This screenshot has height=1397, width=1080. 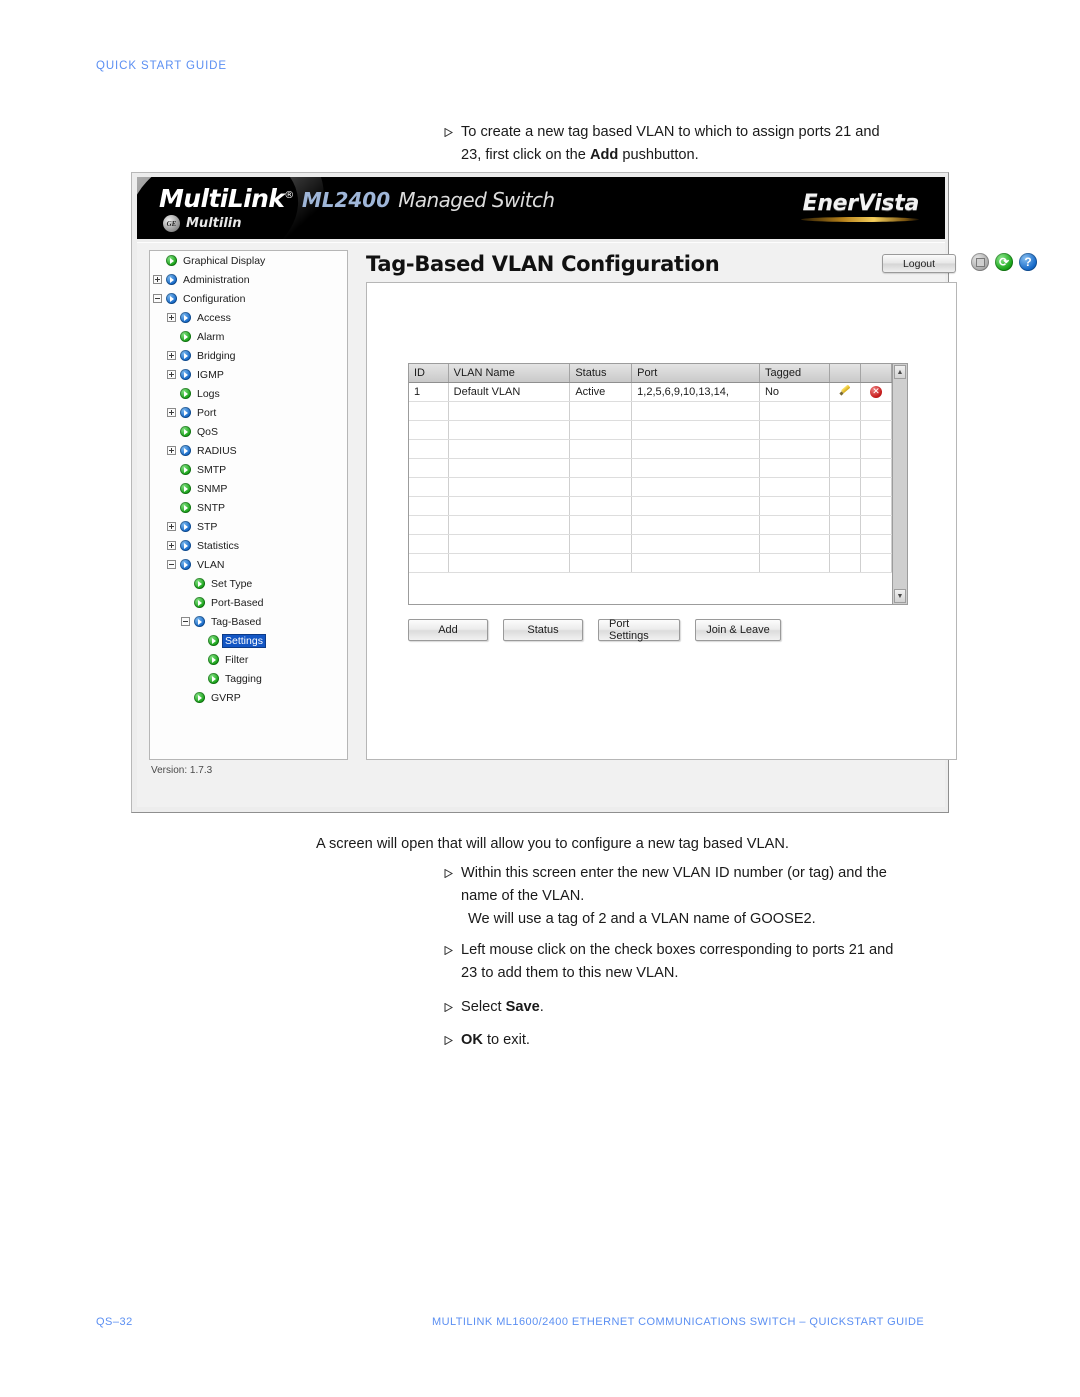 What do you see at coordinates (860, 219) in the screenshot?
I see `enervista-swoosh-decoration` at bounding box center [860, 219].